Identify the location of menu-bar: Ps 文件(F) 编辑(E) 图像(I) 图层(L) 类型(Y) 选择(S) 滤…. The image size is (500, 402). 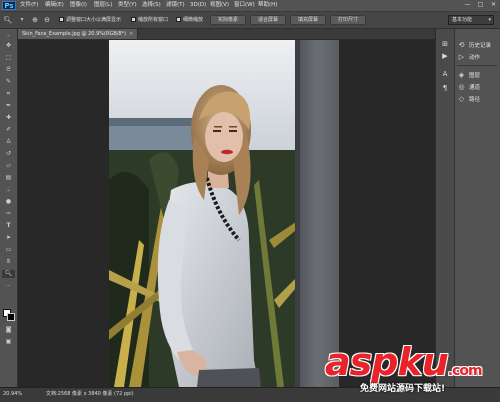
(250, 6).